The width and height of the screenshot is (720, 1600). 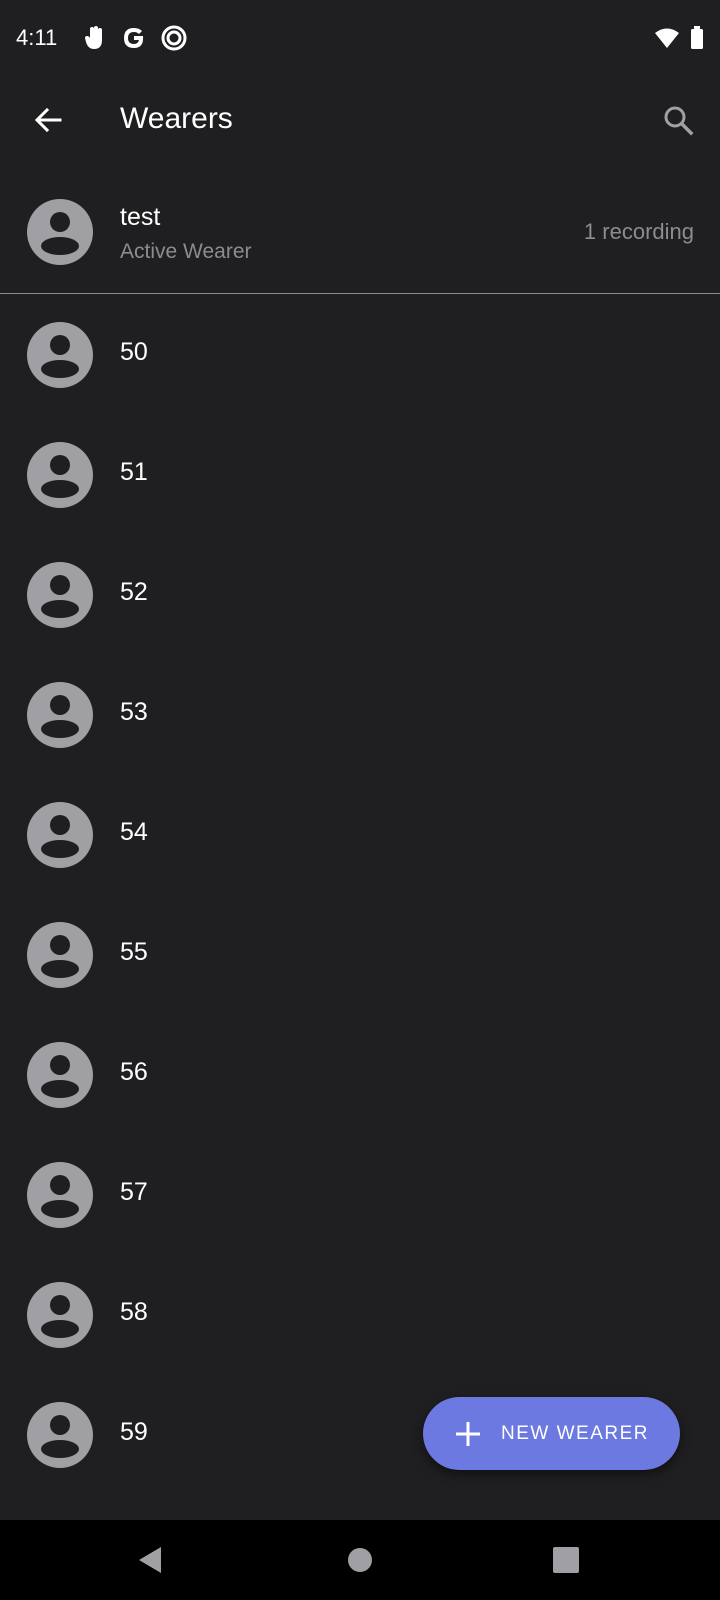 I want to click on wearer-name: 50, so click(x=134, y=352).